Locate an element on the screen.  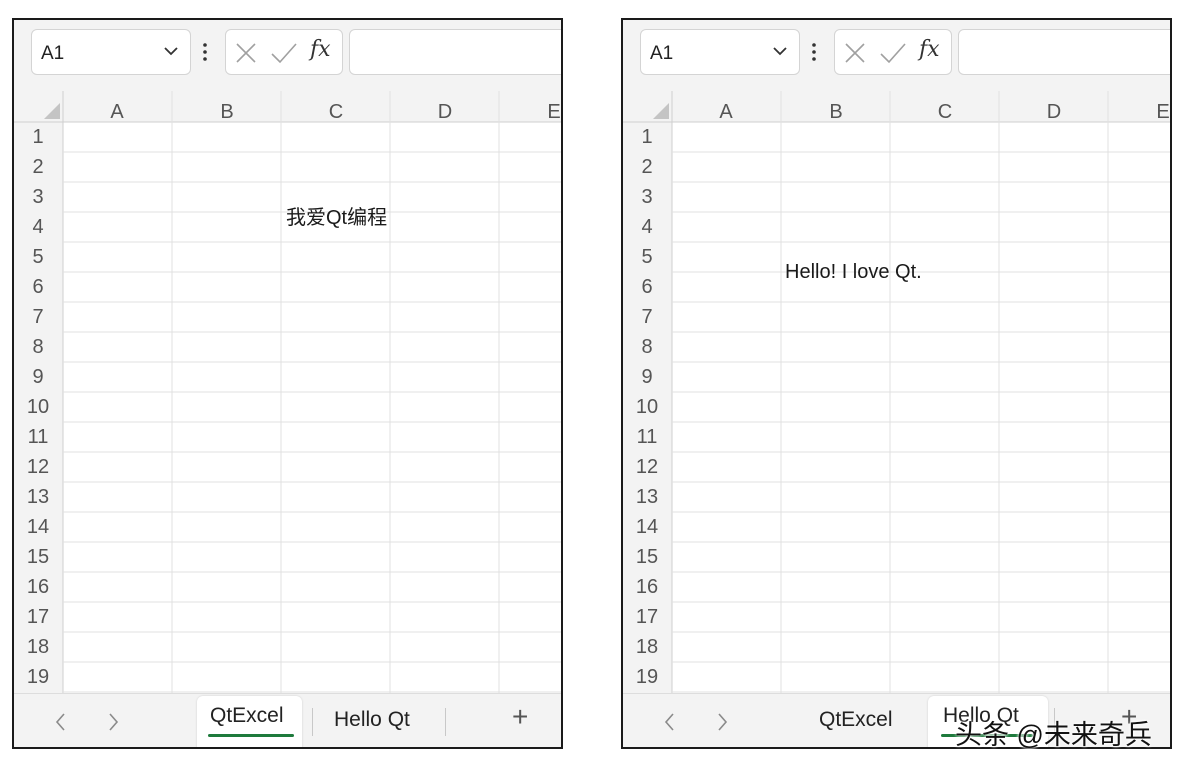
active-tab-indicator is located at coordinates (251, 735).